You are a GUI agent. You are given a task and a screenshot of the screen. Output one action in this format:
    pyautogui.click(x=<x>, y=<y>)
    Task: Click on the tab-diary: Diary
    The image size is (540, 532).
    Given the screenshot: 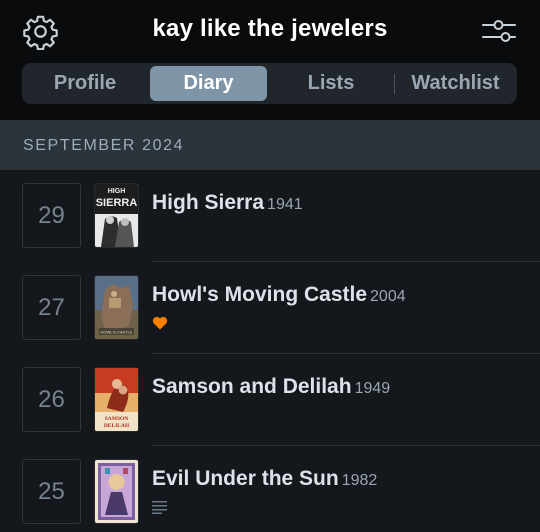 What is the action you would take?
    pyautogui.click(x=208, y=83)
    